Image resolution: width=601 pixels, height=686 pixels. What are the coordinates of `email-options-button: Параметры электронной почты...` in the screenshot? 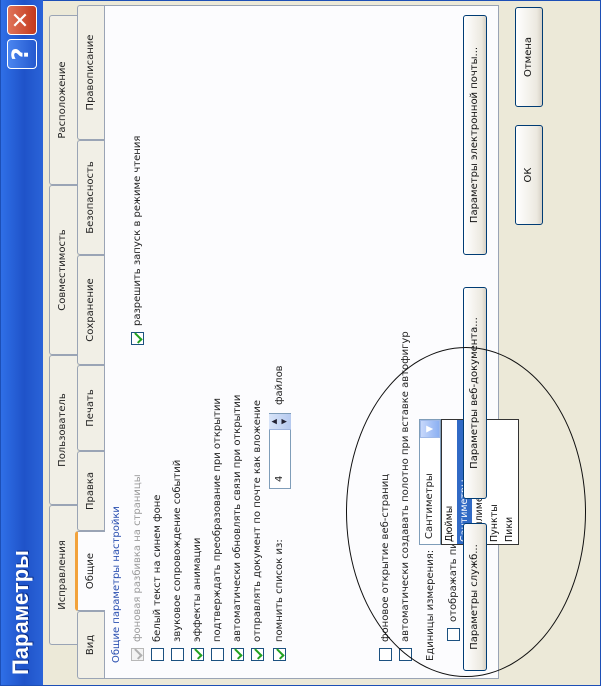 It's located at (475, 135).